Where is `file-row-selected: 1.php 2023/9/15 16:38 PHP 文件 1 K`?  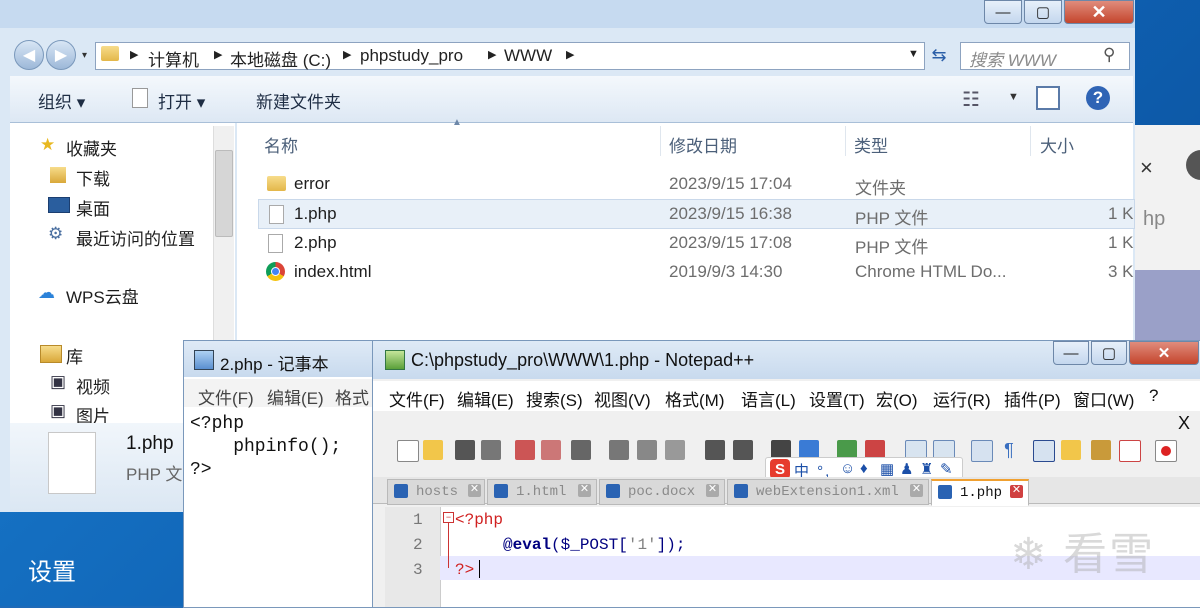
file-row-selected: 1.php 2023/9/15 16:38 PHP 文件 1 K is located at coordinates (696, 214).